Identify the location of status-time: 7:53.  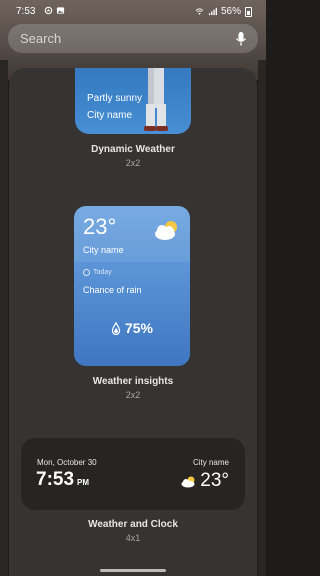
(26, 11).